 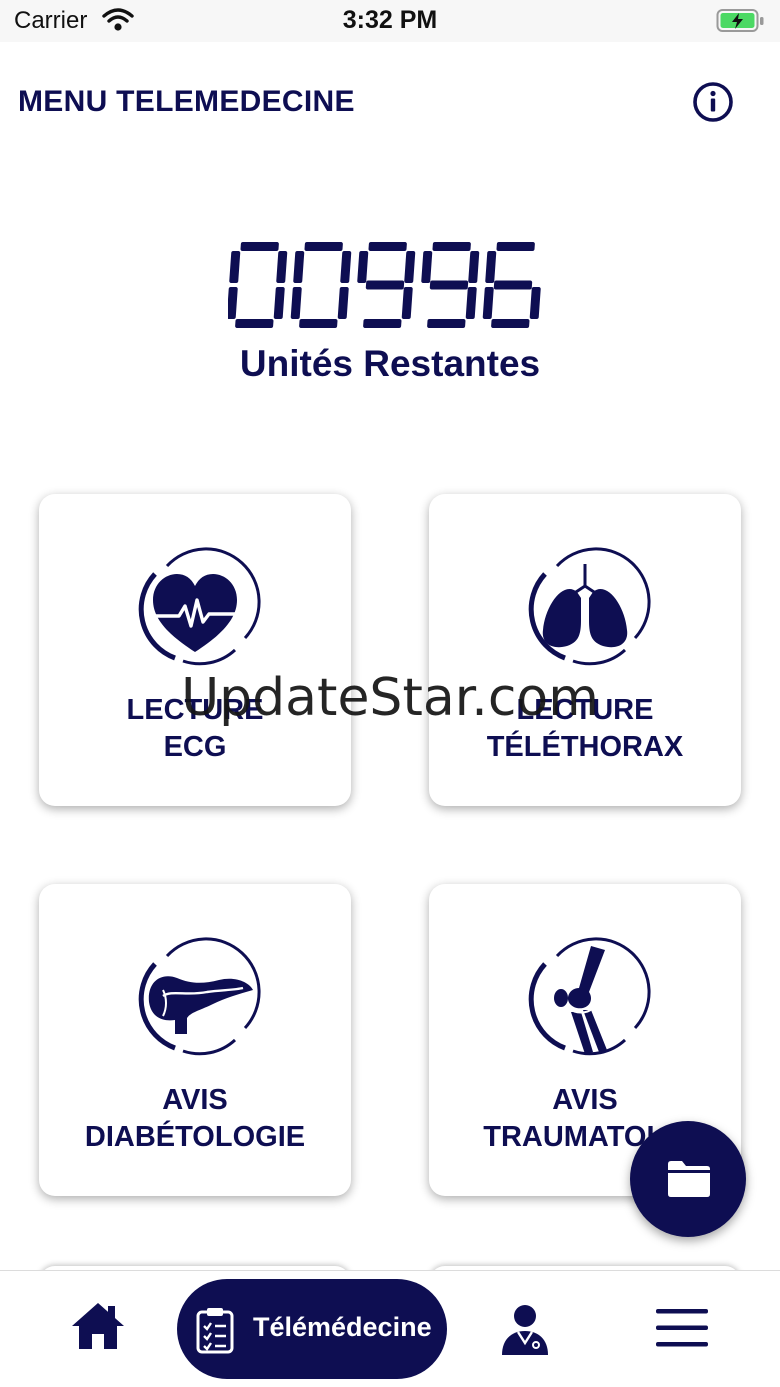 I want to click on status-time: 3:32 PM, so click(x=390, y=20).